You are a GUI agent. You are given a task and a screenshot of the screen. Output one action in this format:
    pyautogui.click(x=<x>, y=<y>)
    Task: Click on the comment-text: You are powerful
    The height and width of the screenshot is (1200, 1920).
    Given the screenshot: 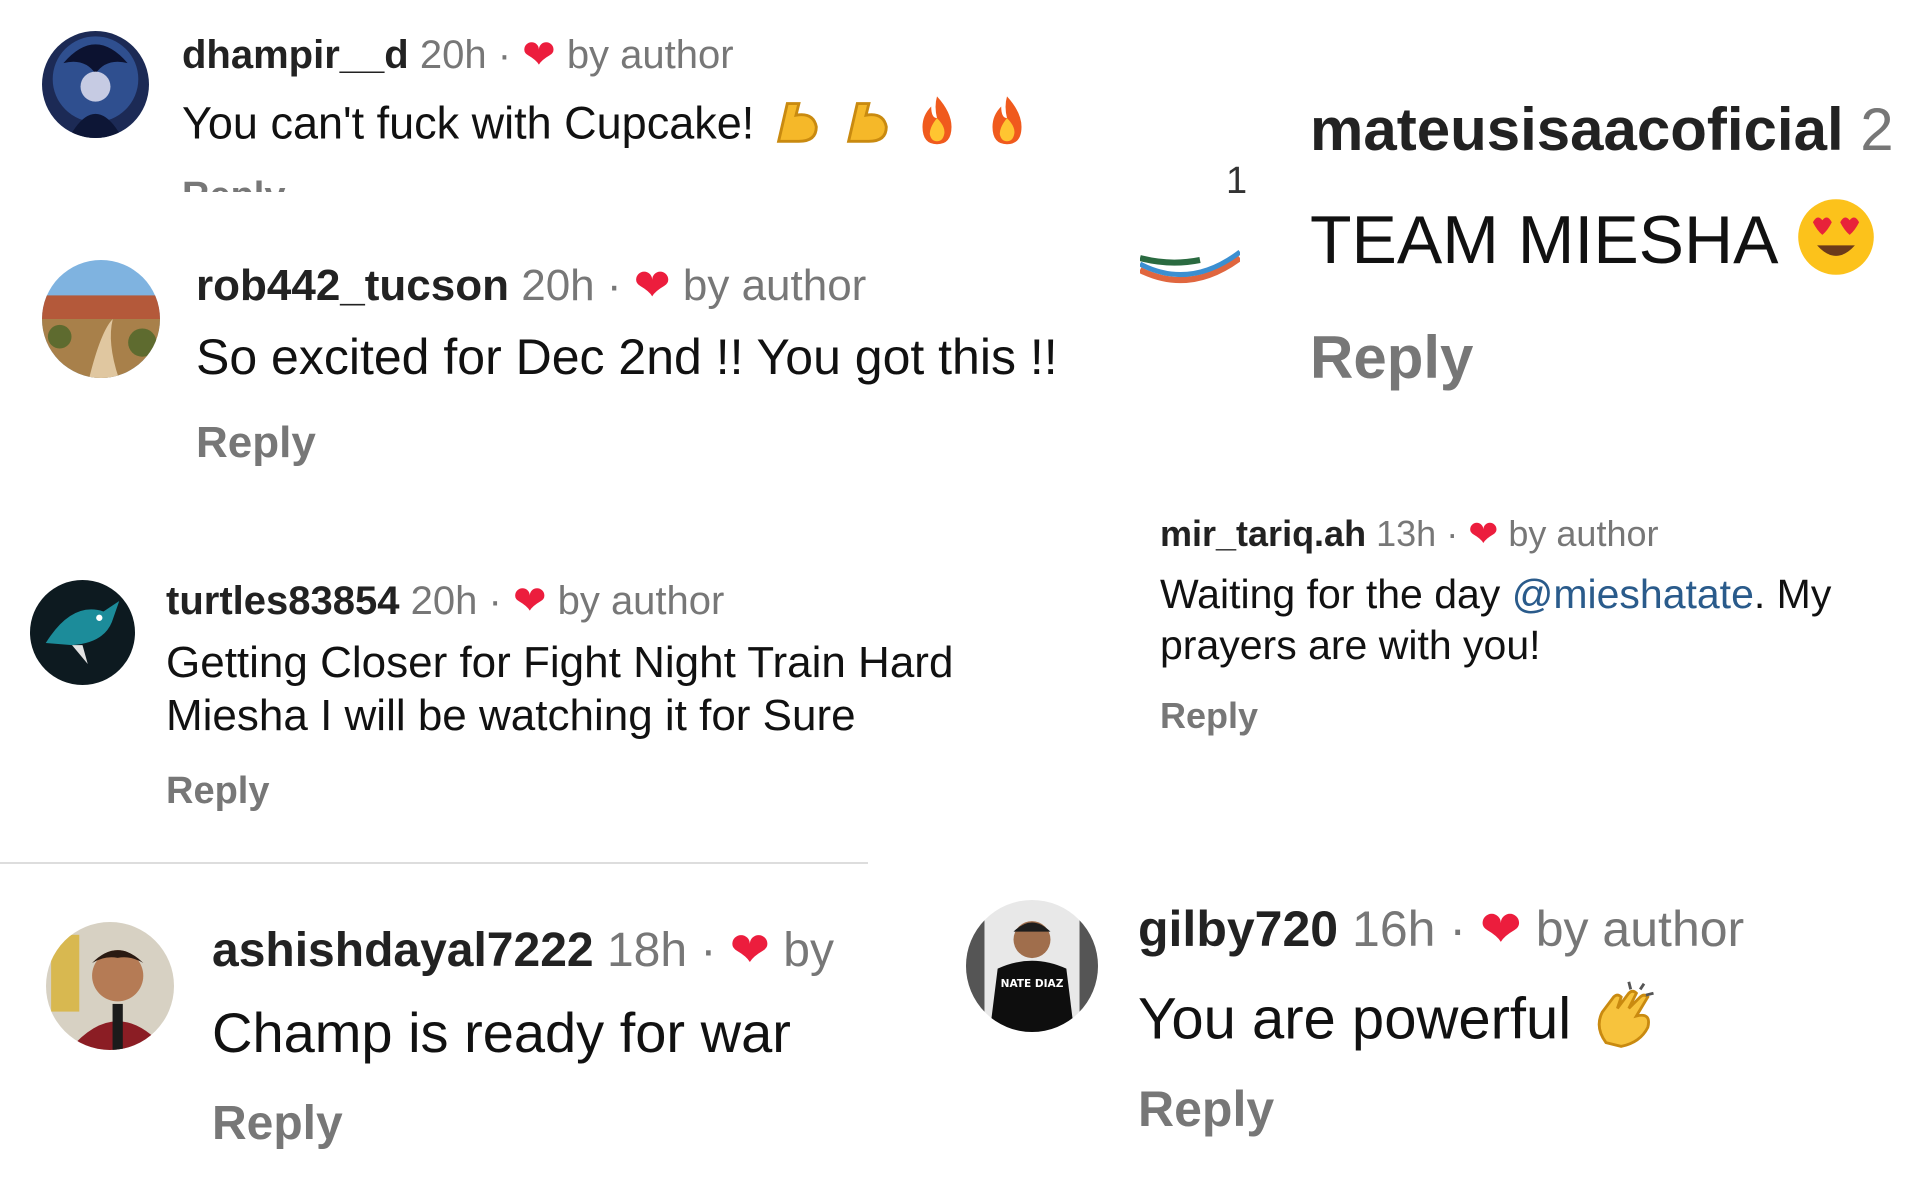 What is the action you would take?
    pyautogui.click(x=1400, y=1023)
    